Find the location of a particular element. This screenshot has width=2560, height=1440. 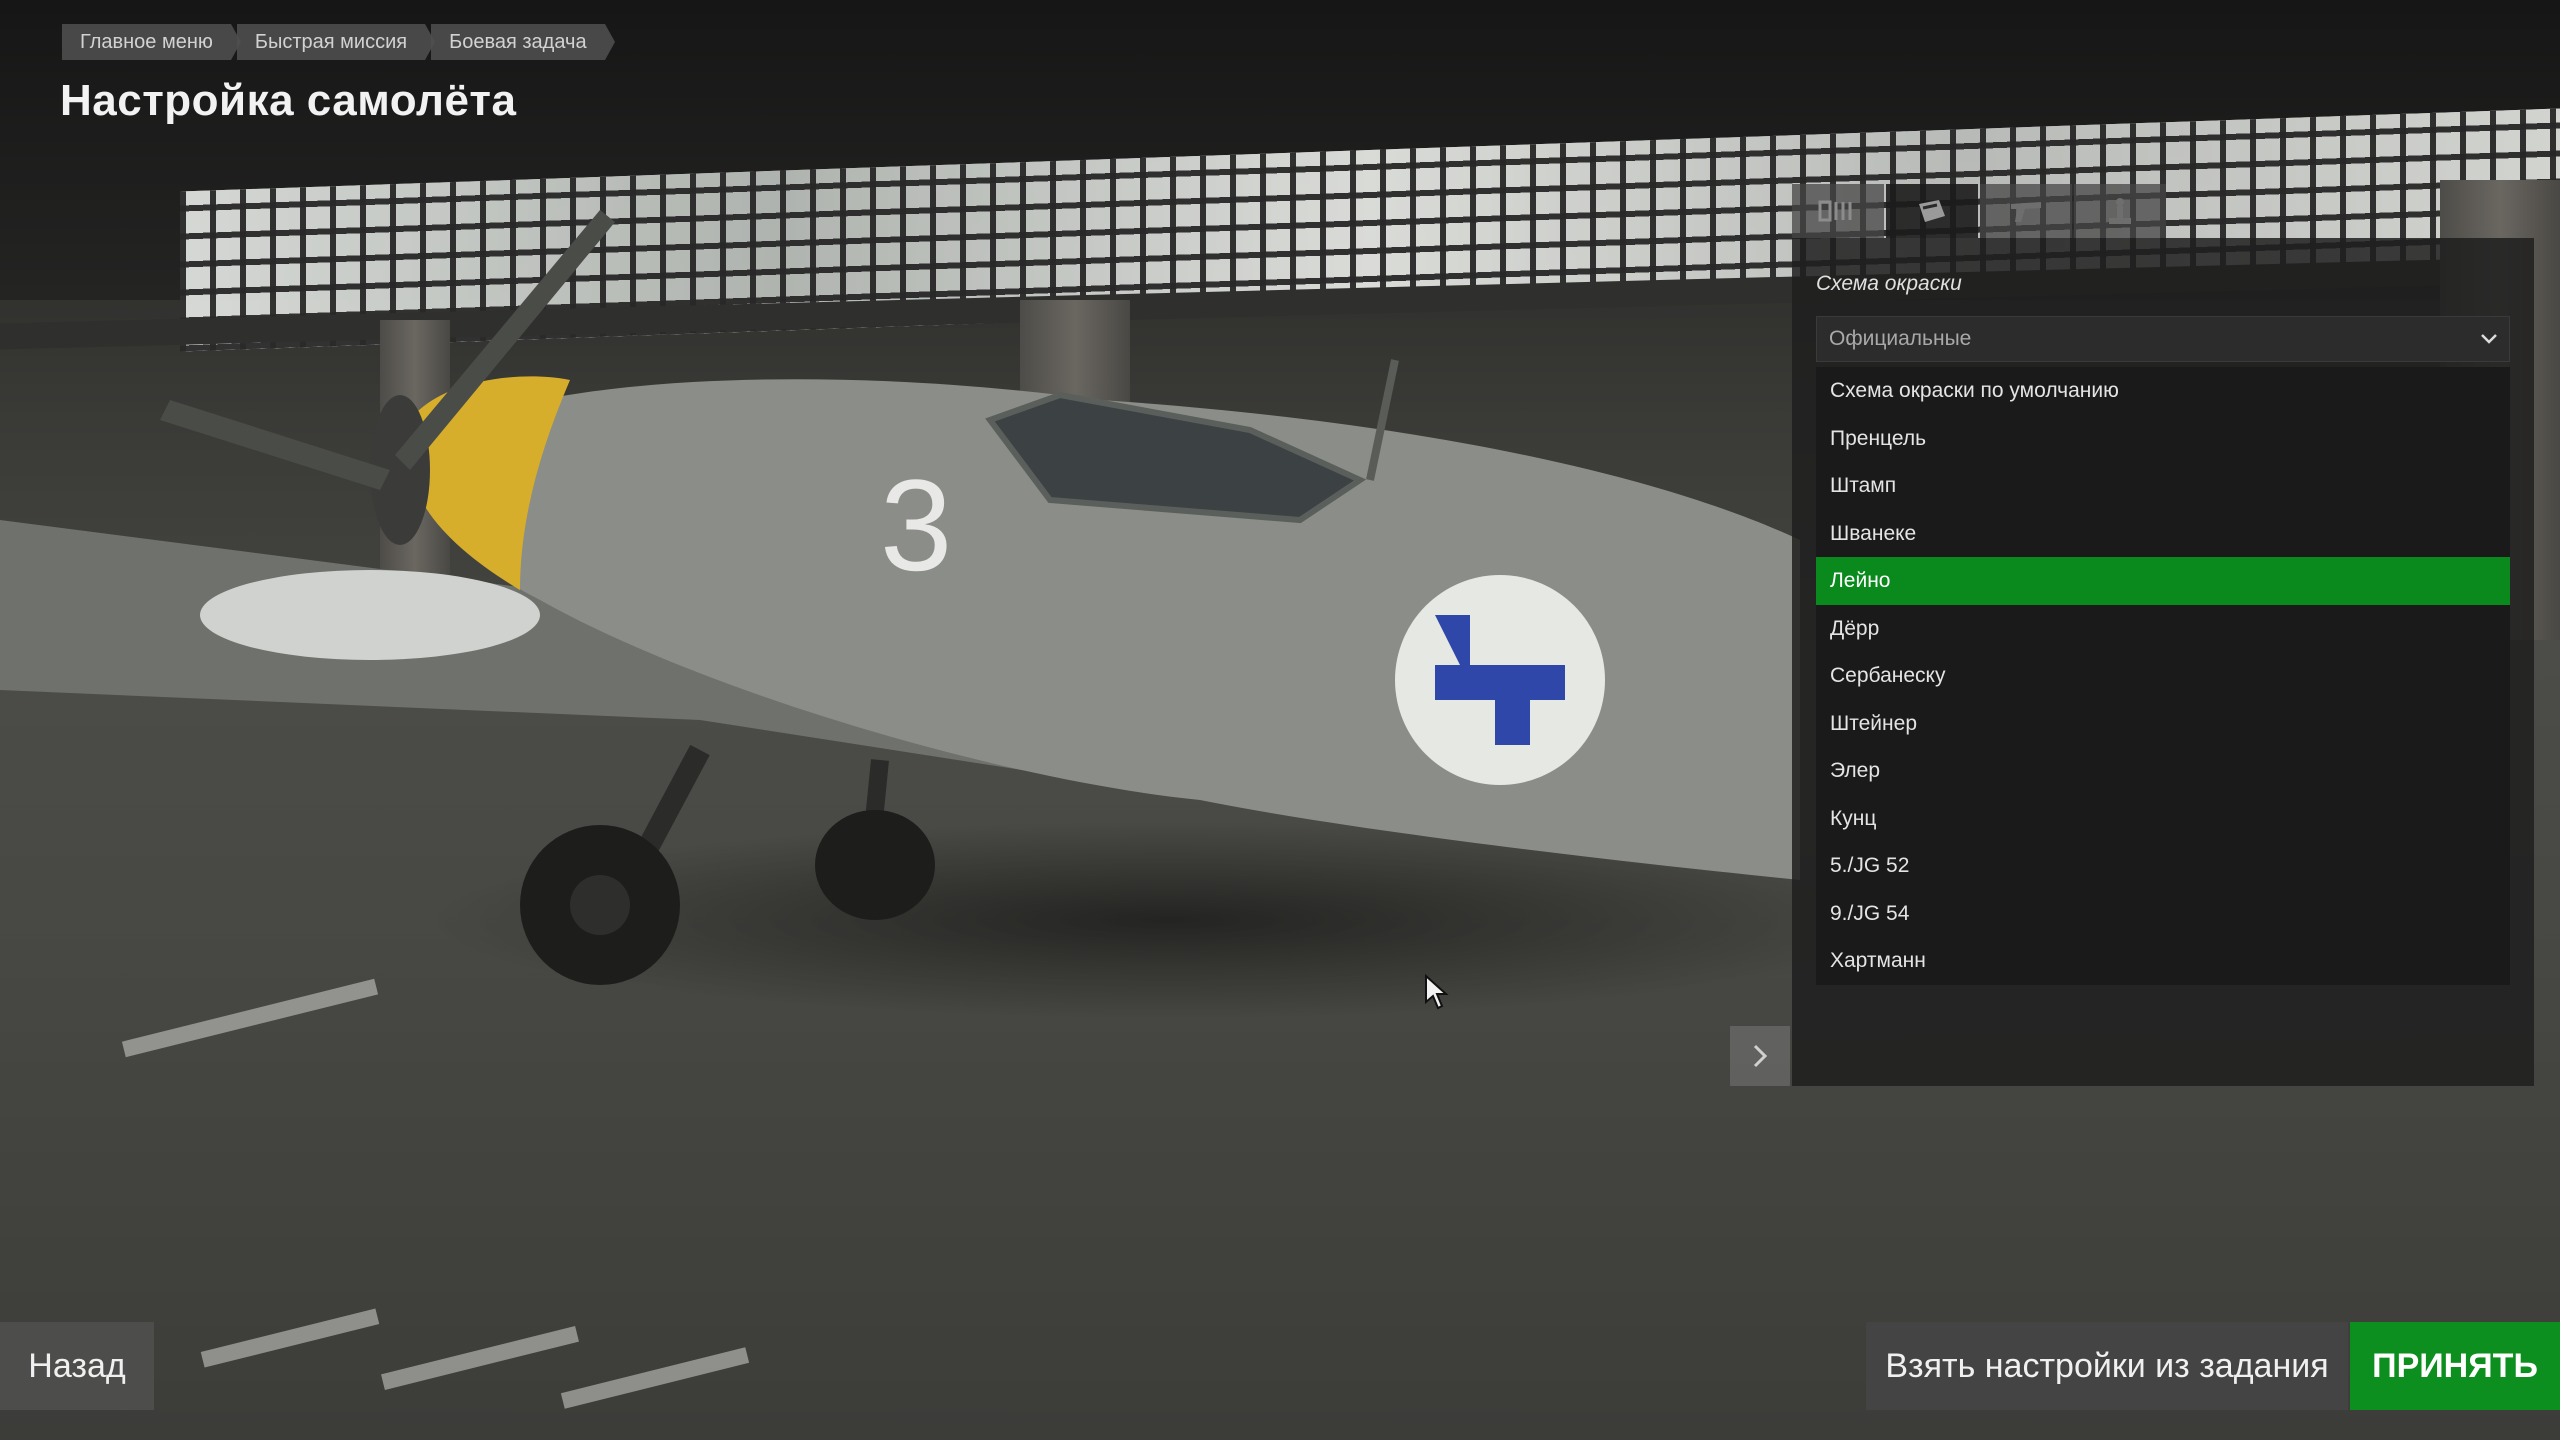

aircraft-number: 3 is located at coordinates (916, 525).